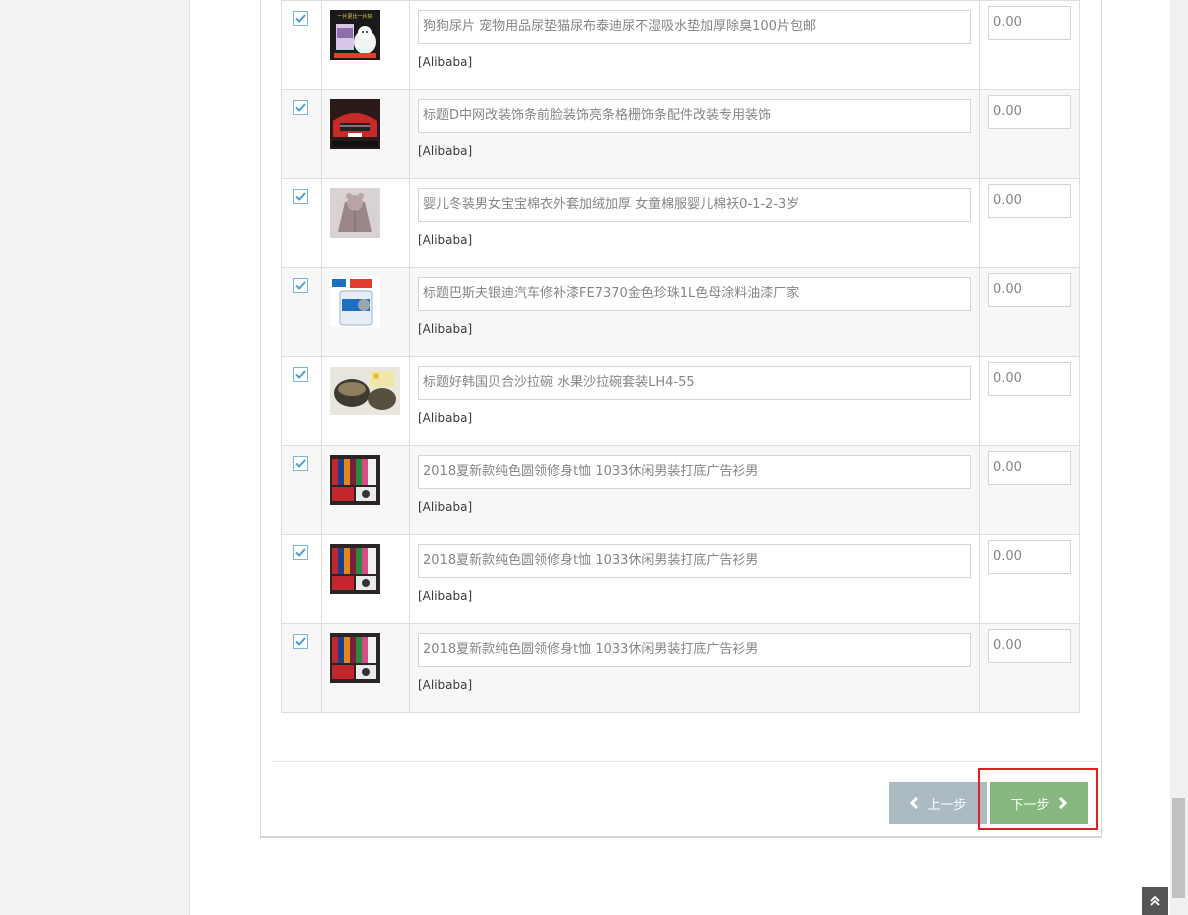 The image size is (1188, 915). I want to click on product-title-input: 婴儿冬装男女宝宝棉衣外套加绒加厚 女童棉服婴儿棉袄0-1-2-3岁, so click(694, 205).